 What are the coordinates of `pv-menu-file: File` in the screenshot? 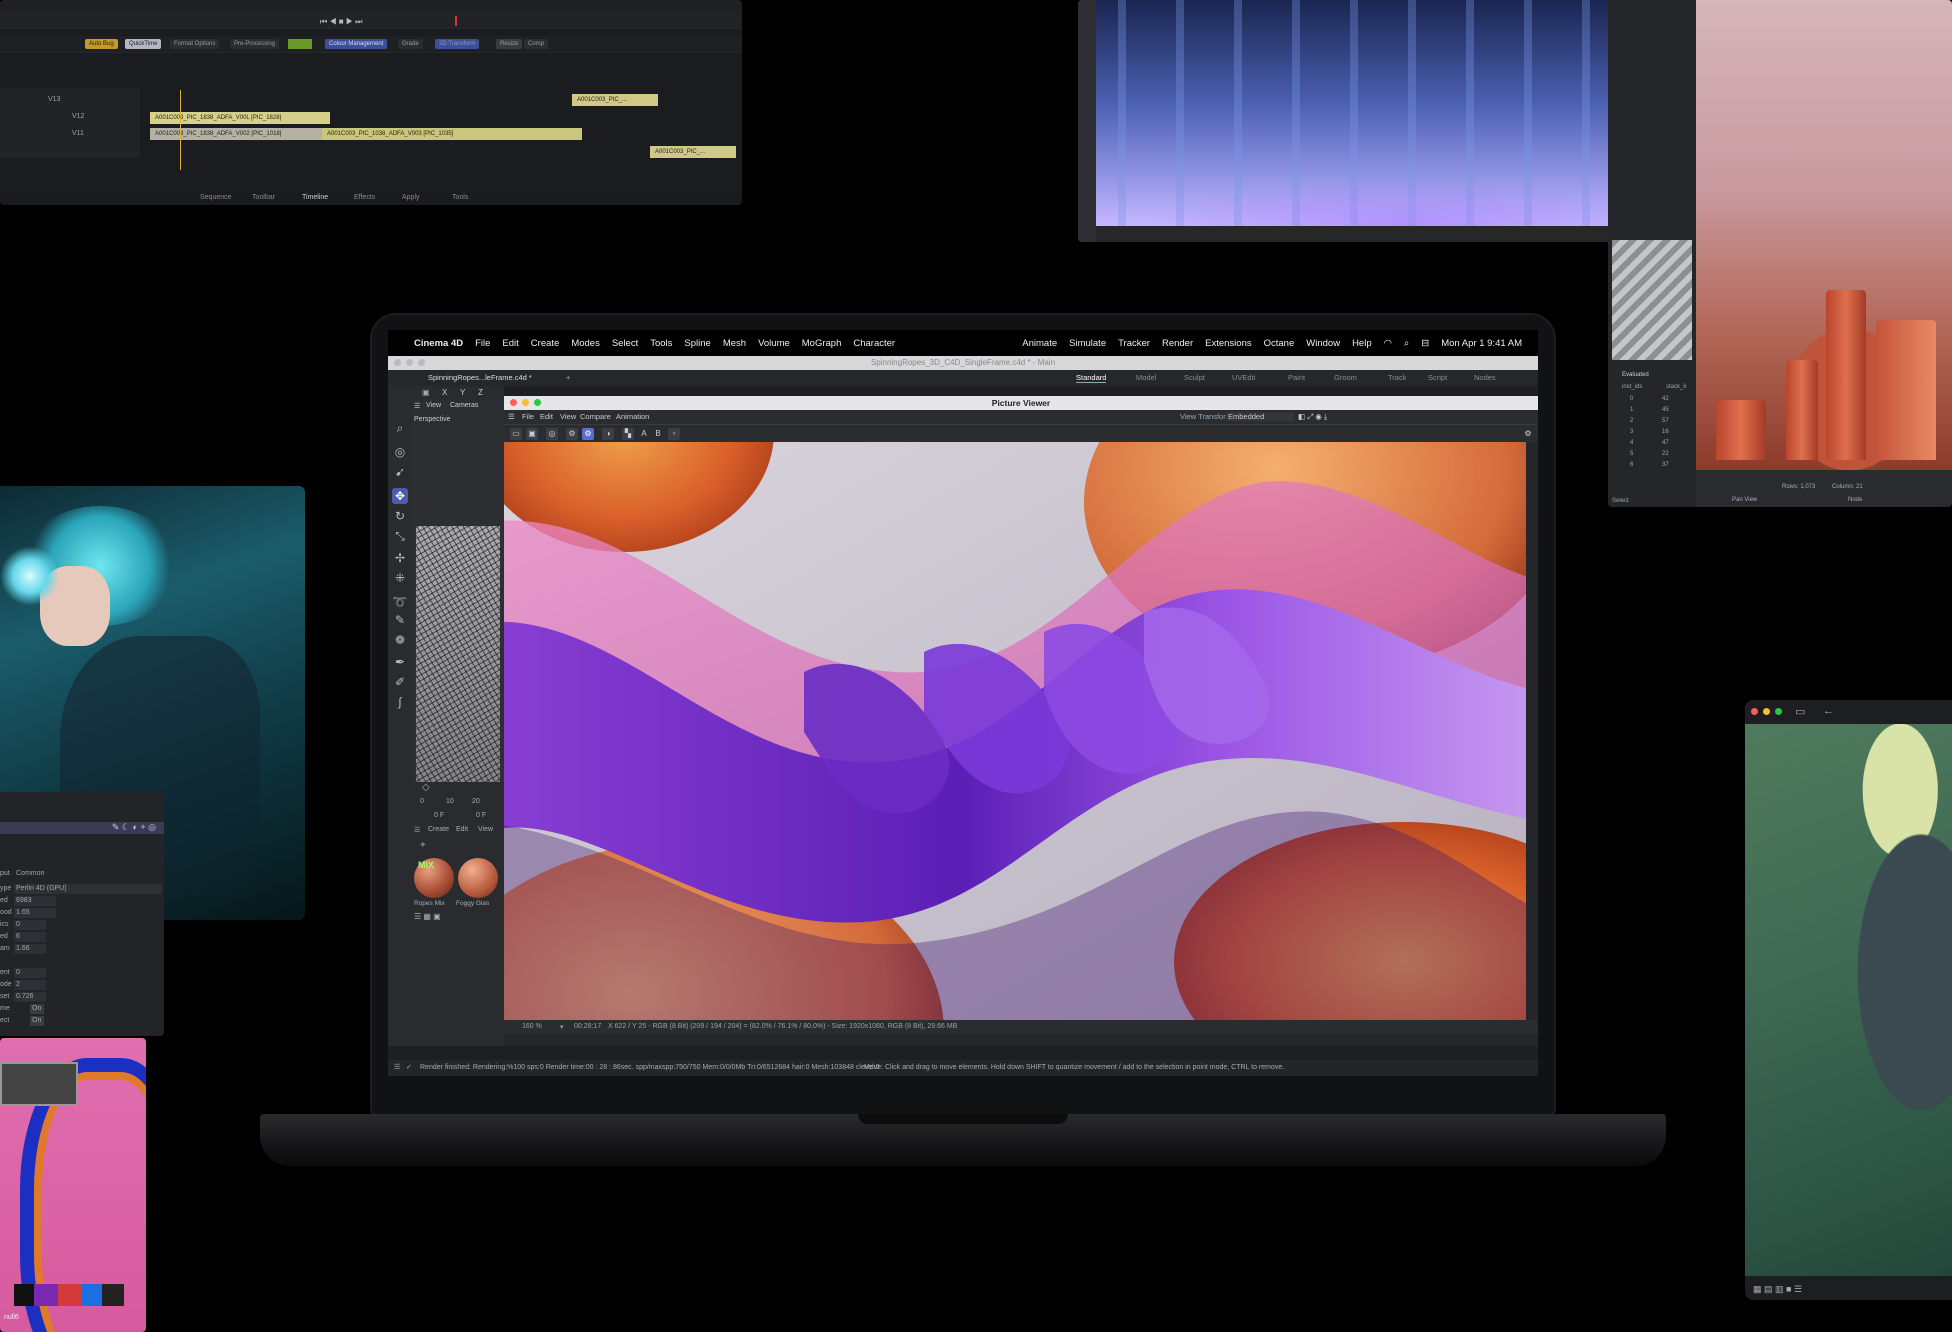 It's located at (528, 416).